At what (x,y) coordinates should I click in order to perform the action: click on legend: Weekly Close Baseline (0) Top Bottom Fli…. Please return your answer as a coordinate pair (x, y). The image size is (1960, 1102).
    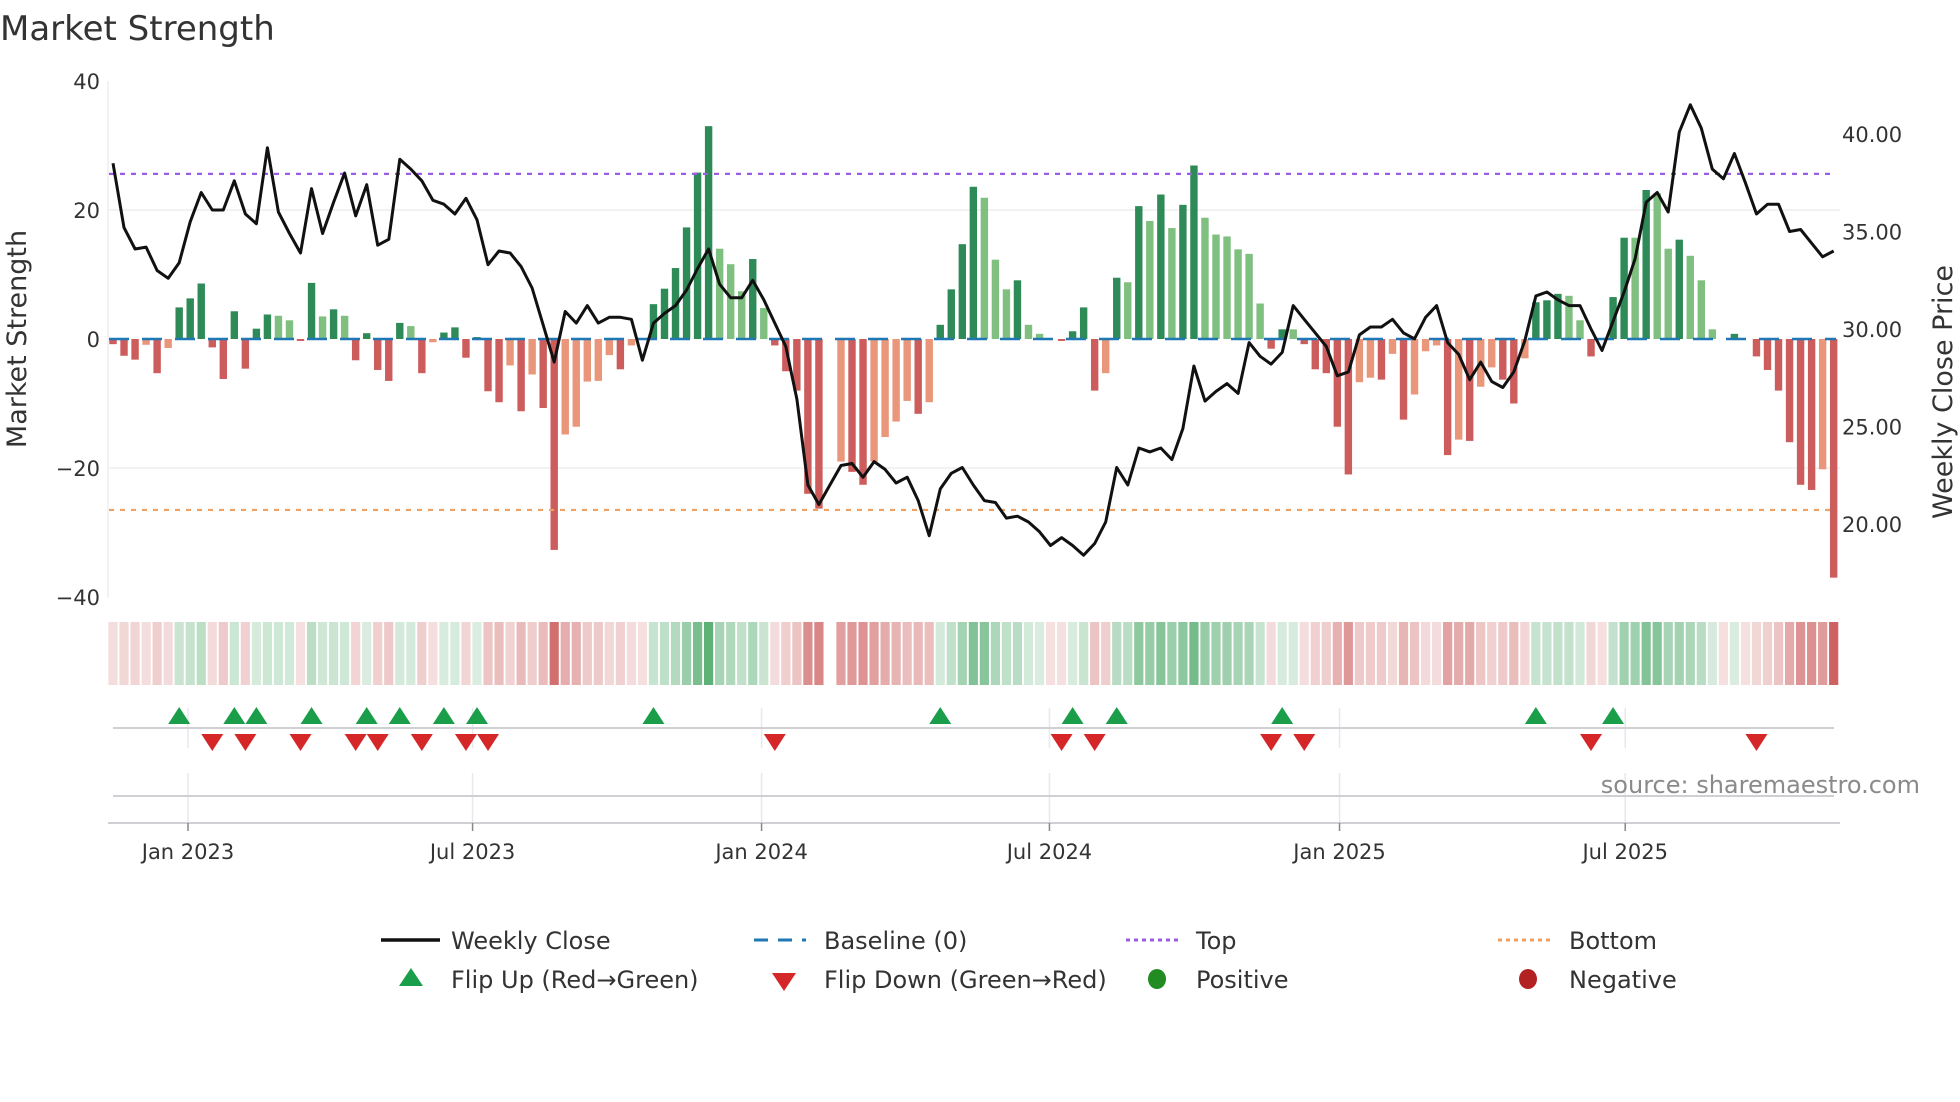
    Looking at the image, I should click on (1029, 960).